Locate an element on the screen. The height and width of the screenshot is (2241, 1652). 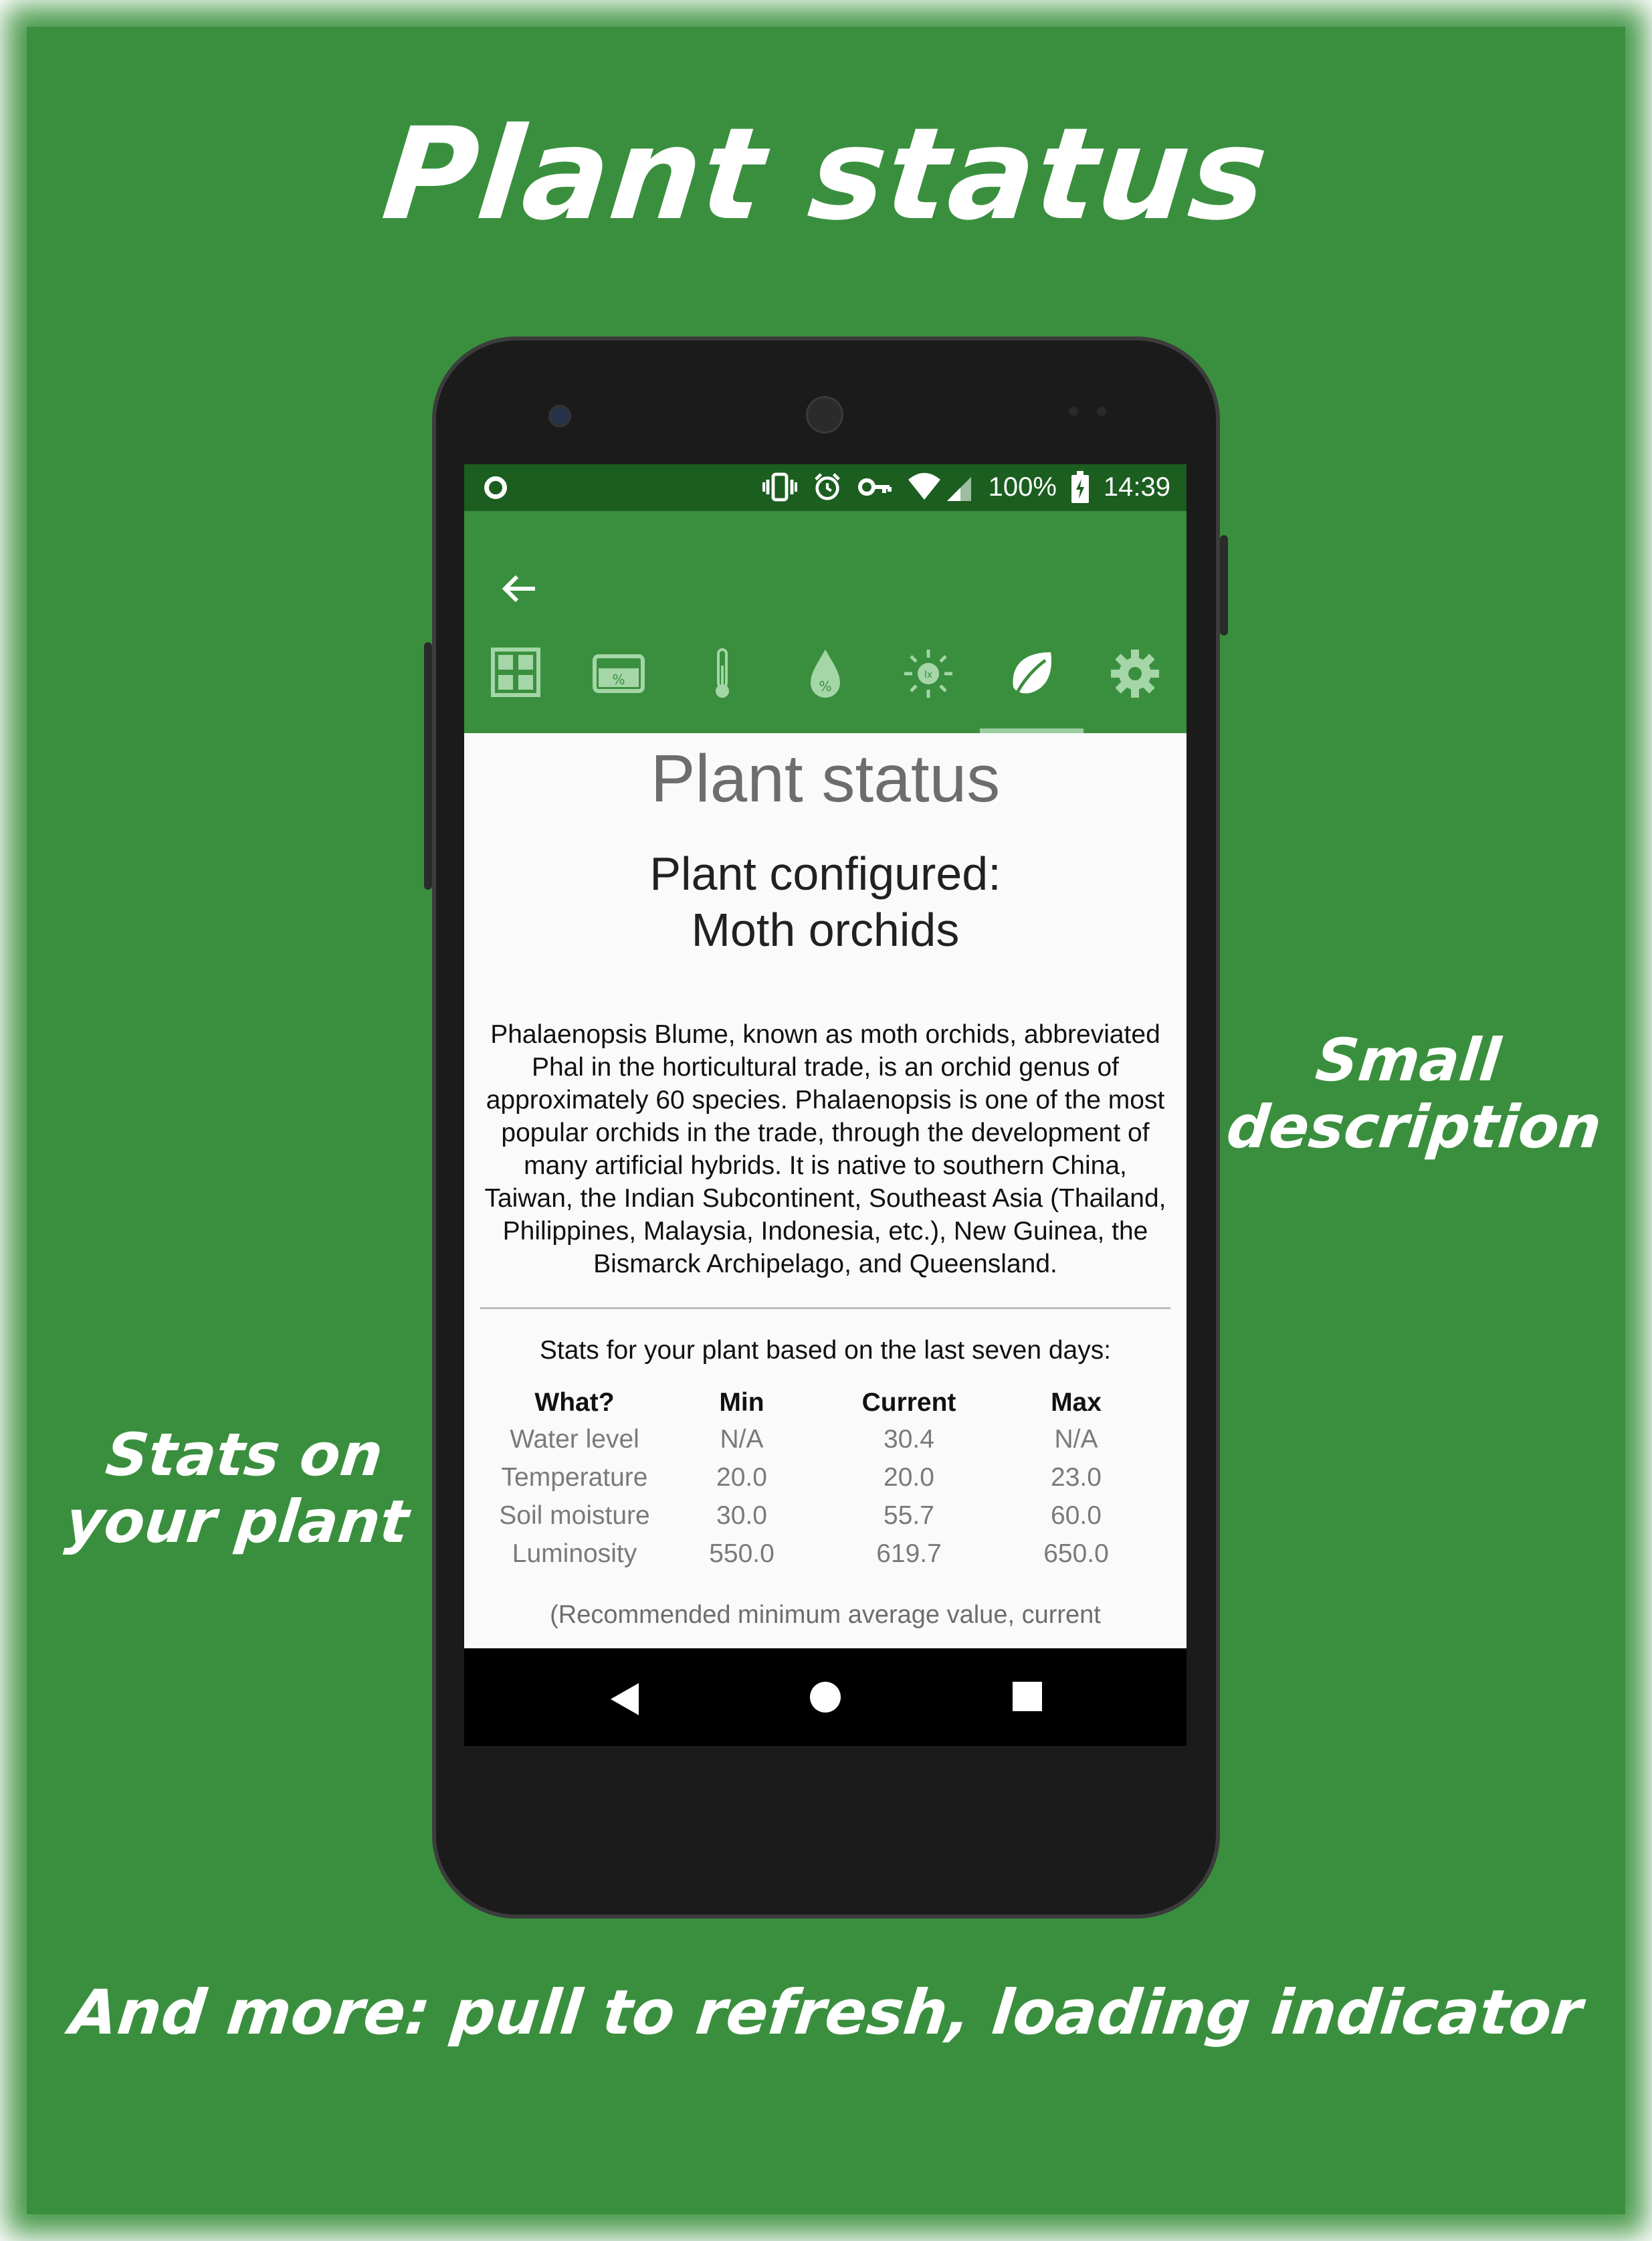
stat-current: 20.0 is located at coordinates (909, 1478).